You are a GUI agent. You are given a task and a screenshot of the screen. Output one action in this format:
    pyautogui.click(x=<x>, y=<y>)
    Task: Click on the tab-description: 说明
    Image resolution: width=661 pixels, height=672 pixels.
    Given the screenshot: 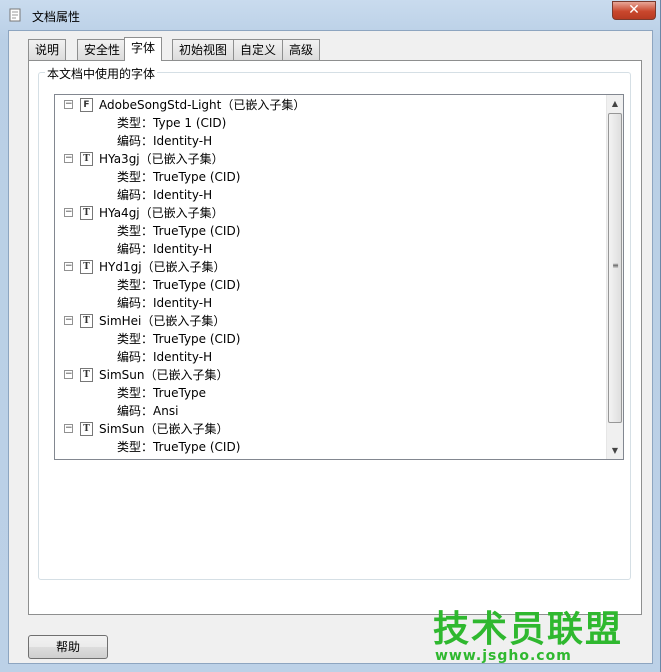 What is the action you would take?
    pyautogui.click(x=47, y=49)
    